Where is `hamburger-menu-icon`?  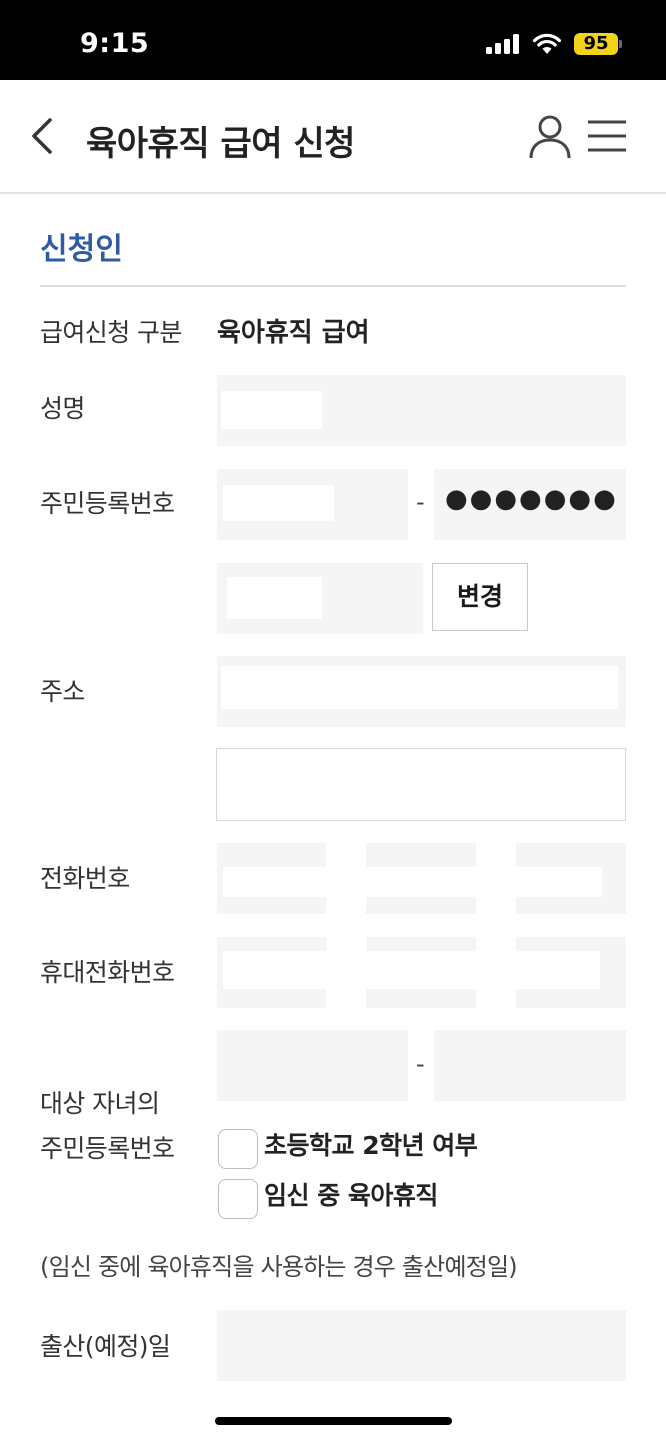
hamburger-menu-icon is located at coordinates (607, 136).